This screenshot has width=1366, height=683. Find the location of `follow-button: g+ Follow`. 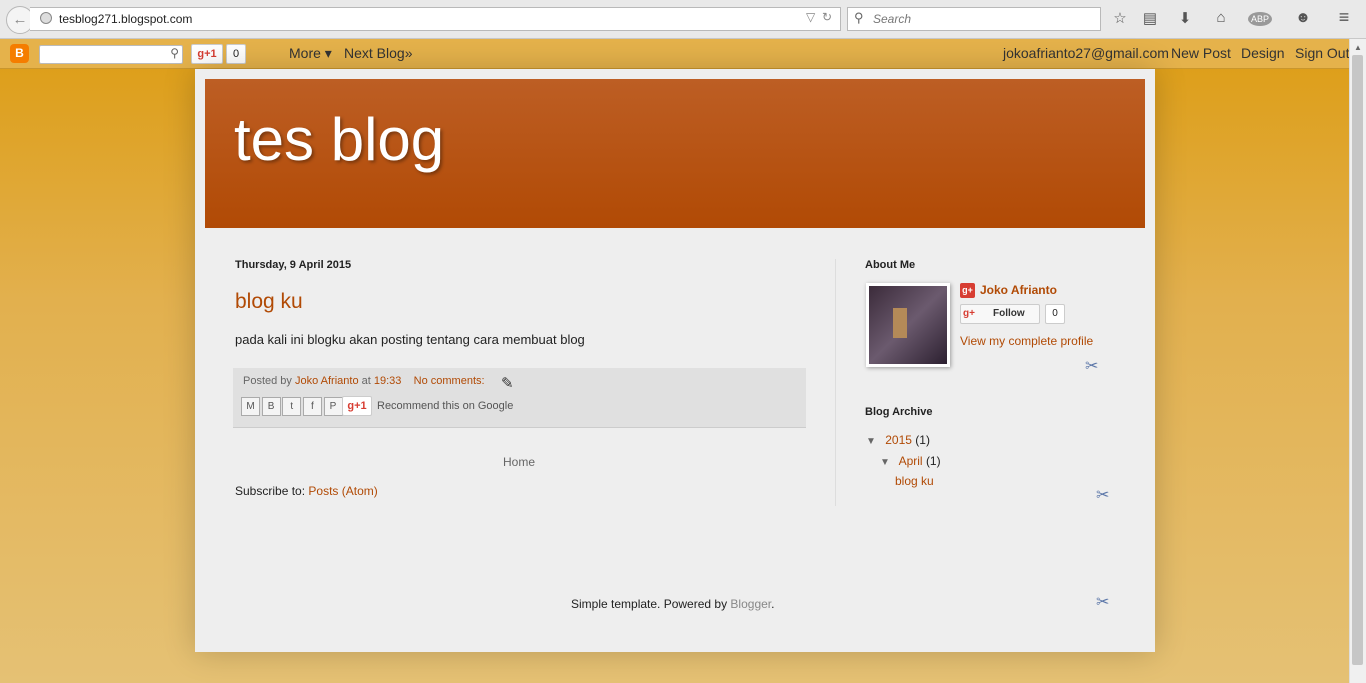

follow-button: g+ Follow is located at coordinates (1000, 314).